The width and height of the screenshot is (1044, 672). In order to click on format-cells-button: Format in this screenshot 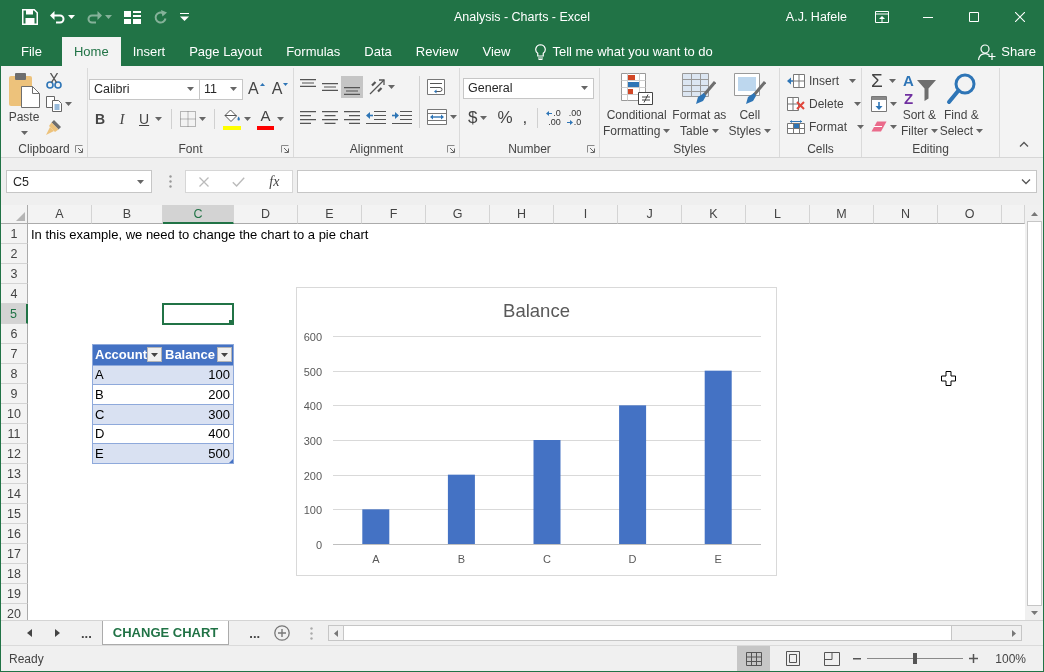, I will do `click(825, 126)`.